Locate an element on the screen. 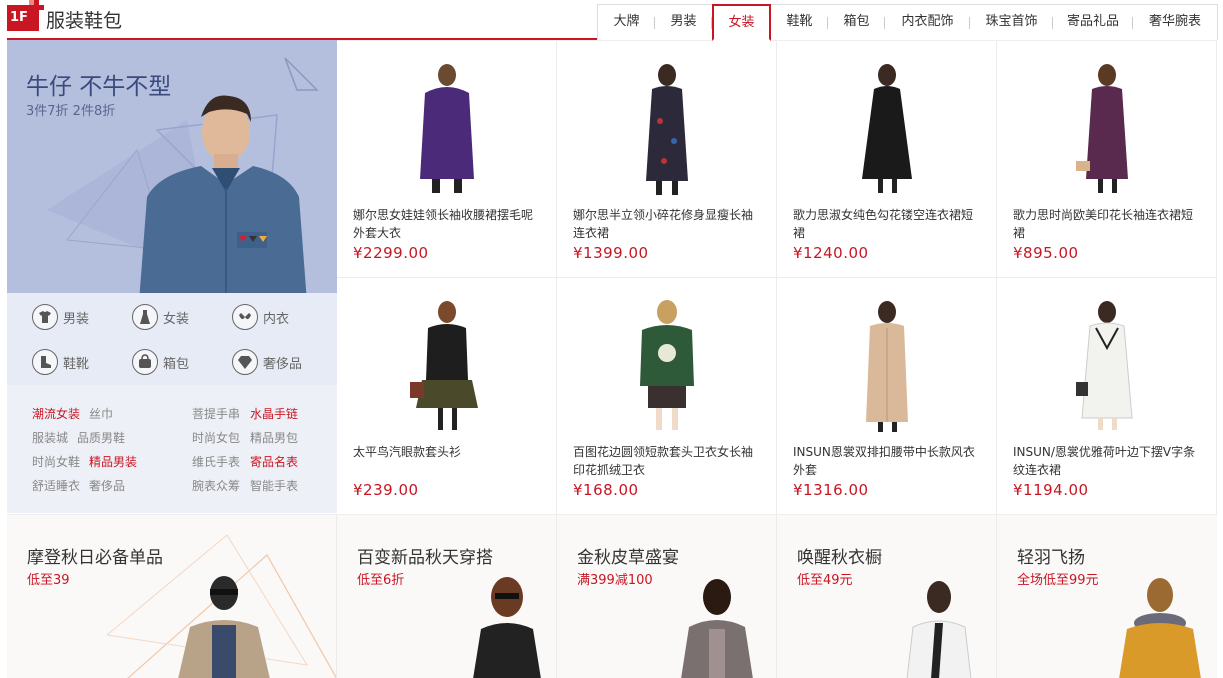  product-card: 歌力思淑女纯色勾花镂空连衣裙短裙 ¥1240.00 is located at coordinates (887, 159).